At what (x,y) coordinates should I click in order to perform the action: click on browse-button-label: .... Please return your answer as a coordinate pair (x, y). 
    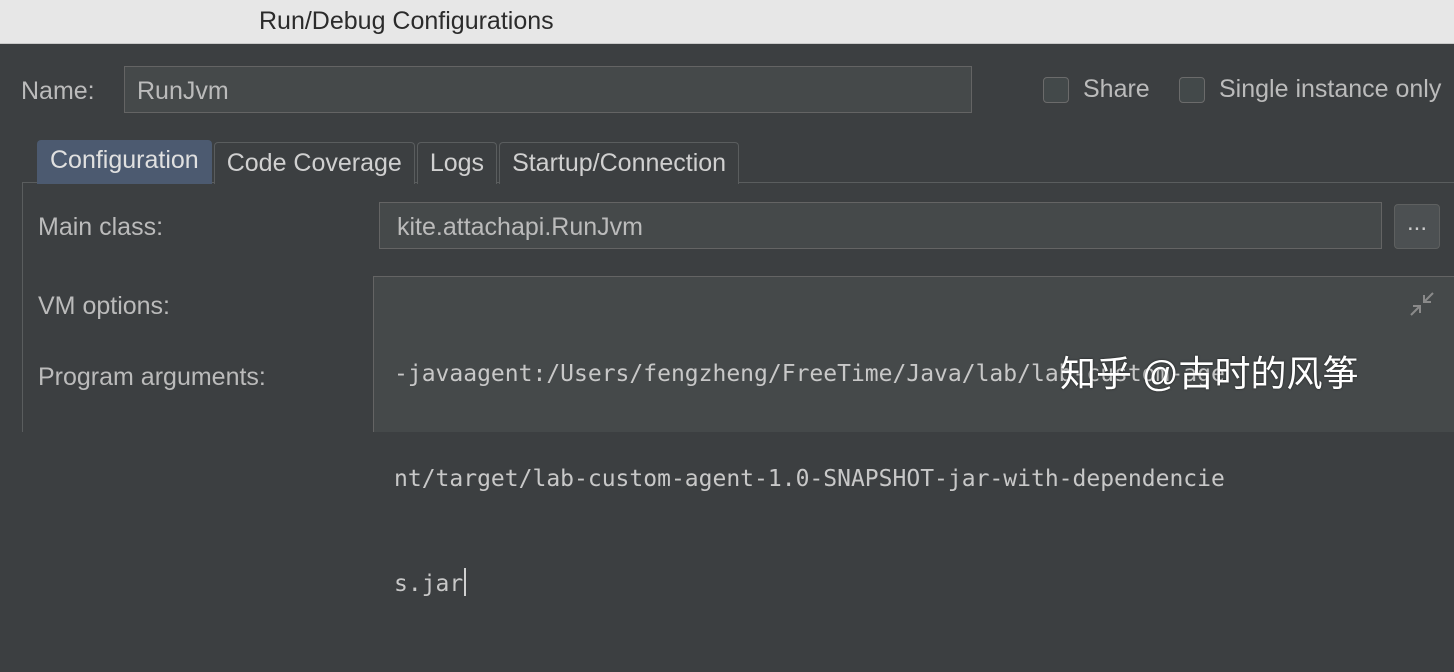
    Looking at the image, I should click on (1416, 222).